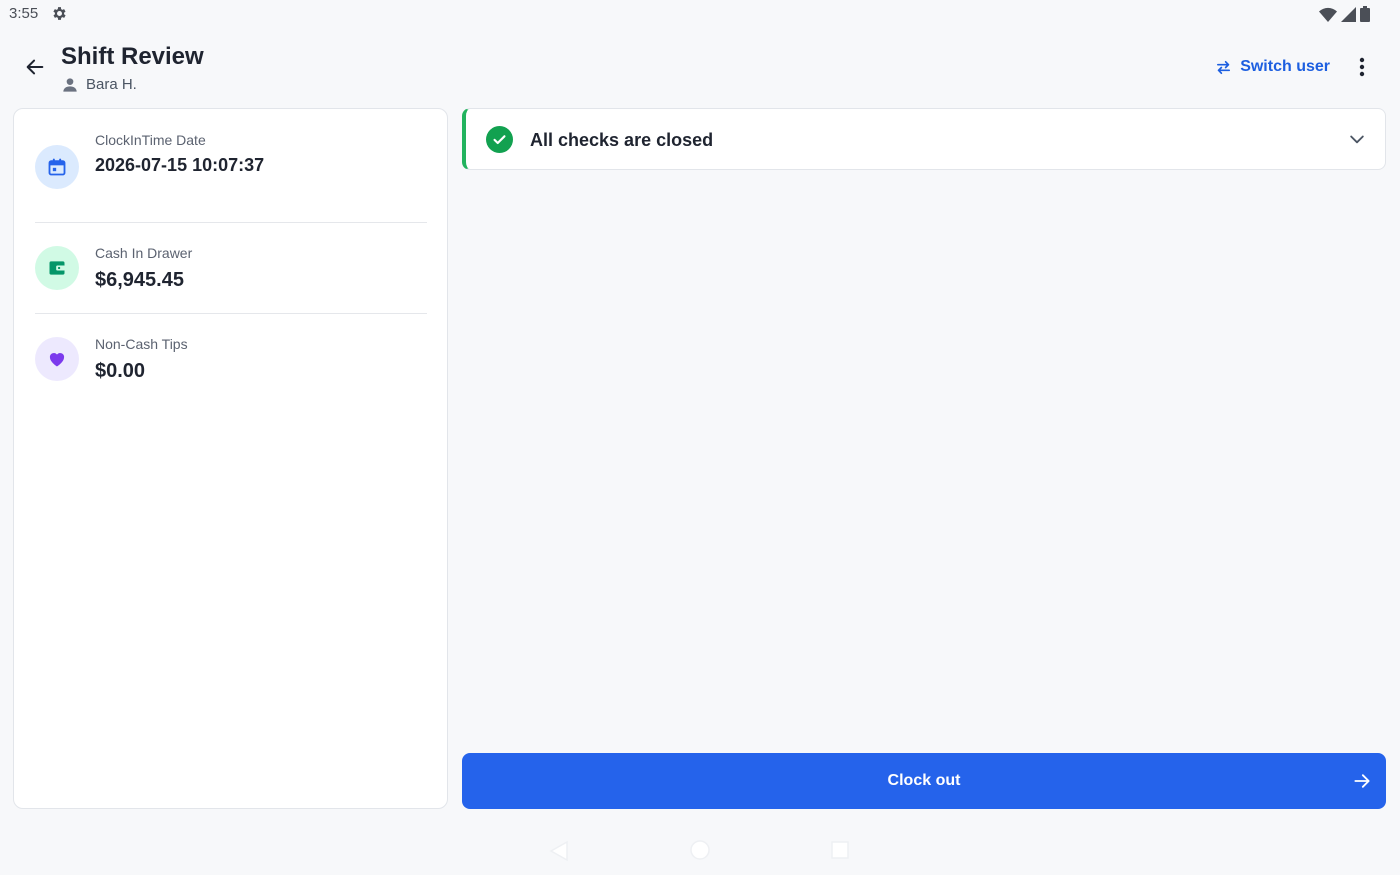 Image resolution: width=1400 pixels, height=875 pixels. Describe the element at coordinates (180, 165) in the screenshot. I see `stat-value: 2026-07-15 10:07:37` at that location.